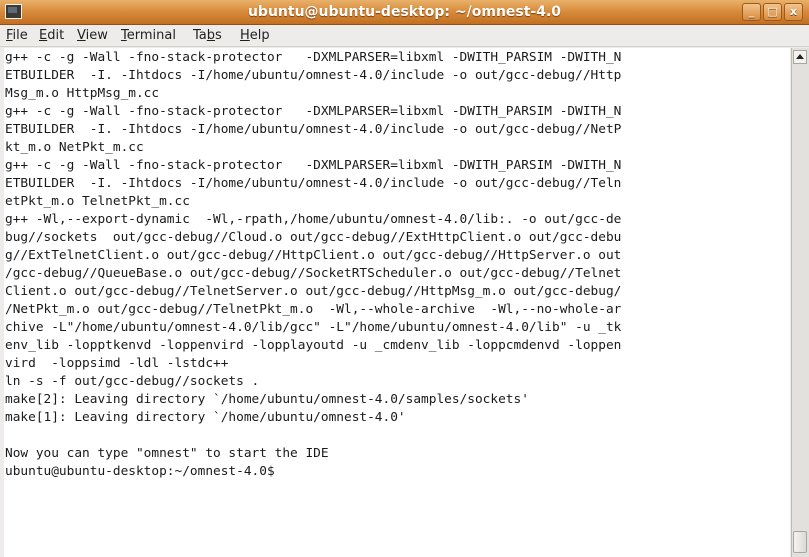  Describe the element at coordinates (200, 35) in the screenshot. I see `menu-tabs-label-pre: Ta` at that location.